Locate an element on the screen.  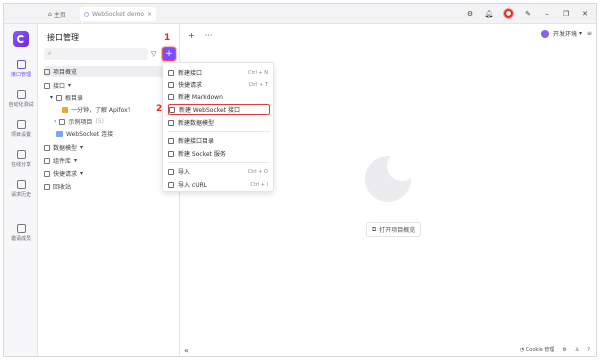
tab-home: ⌂ 主页 is located at coordinates (57, 14).